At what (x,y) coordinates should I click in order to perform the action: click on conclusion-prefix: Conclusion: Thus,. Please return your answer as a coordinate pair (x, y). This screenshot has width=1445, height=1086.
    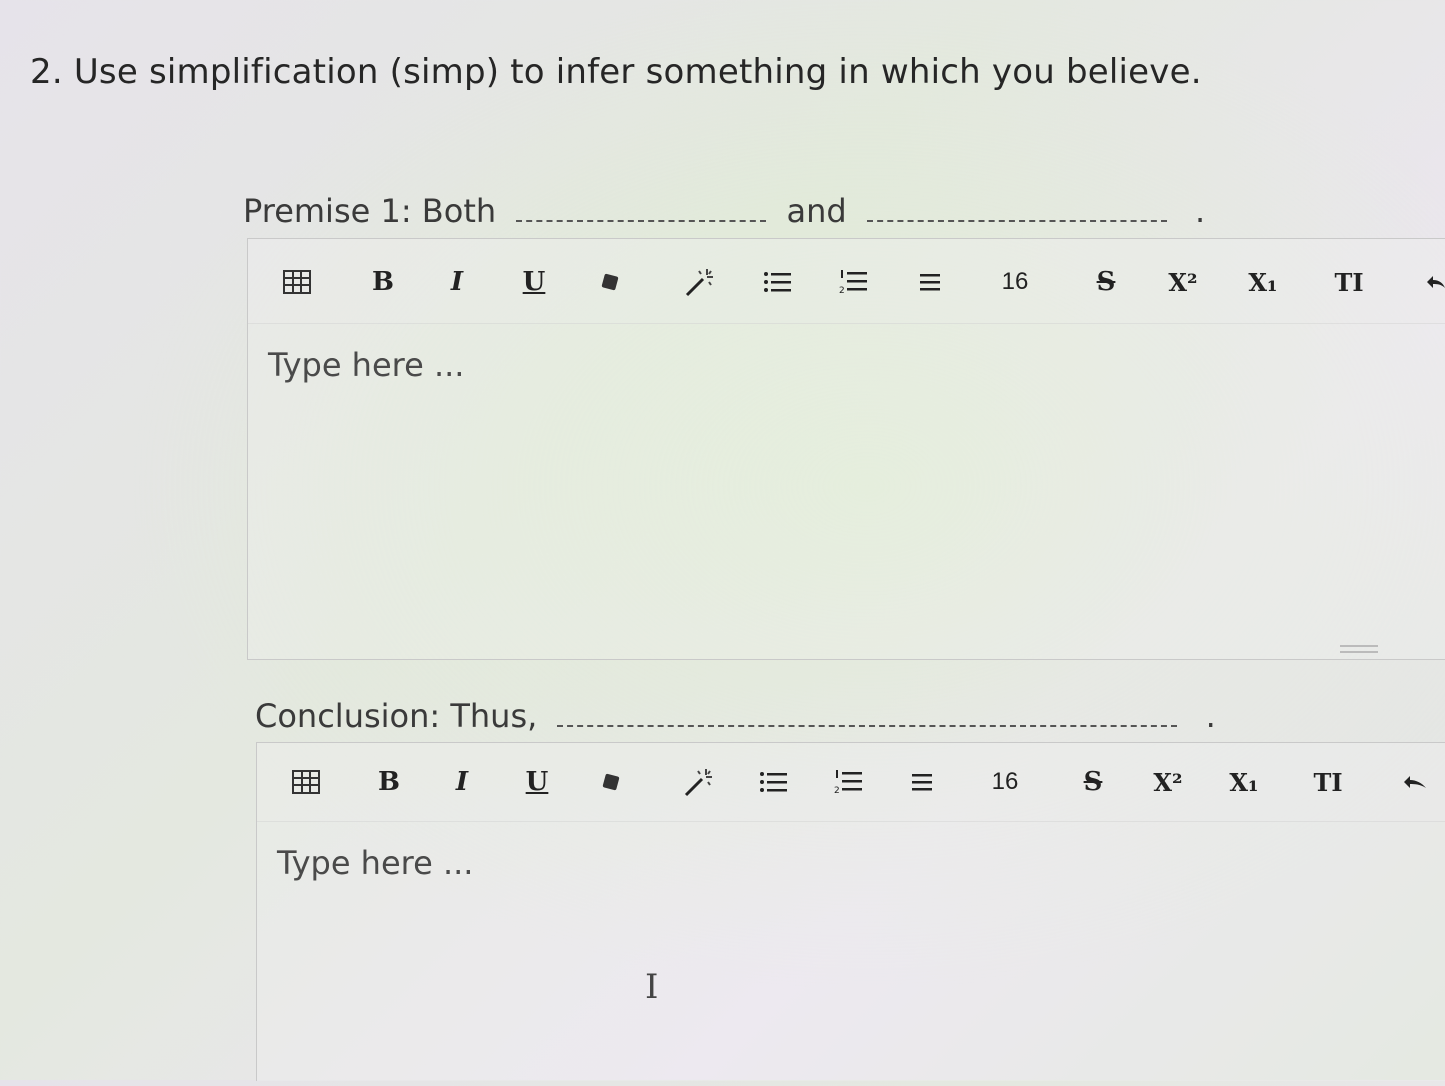
    Looking at the image, I should click on (396, 716).